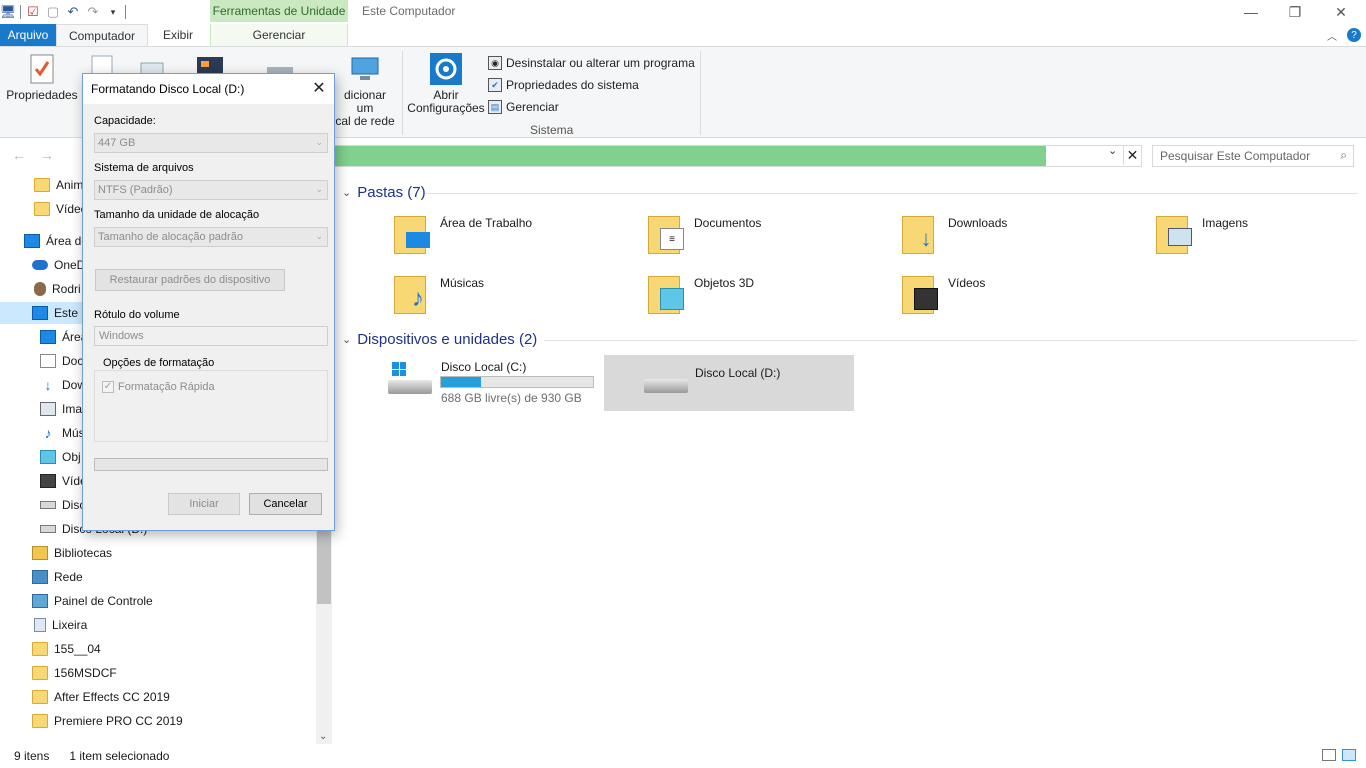 The width and height of the screenshot is (1366, 768). I want to click on nav-item-control-panel: Painel de Controle, so click(92, 601).